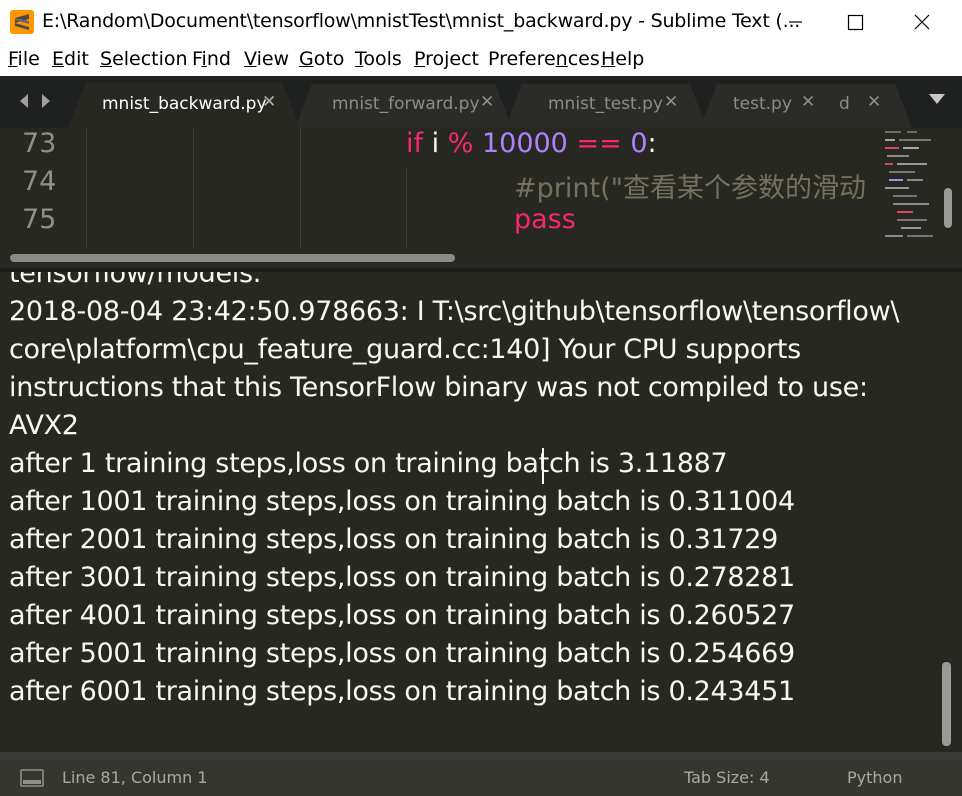  Describe the element at coordinates (545, 219) in the screenshot. I see `code-line-75: pass` at that location.